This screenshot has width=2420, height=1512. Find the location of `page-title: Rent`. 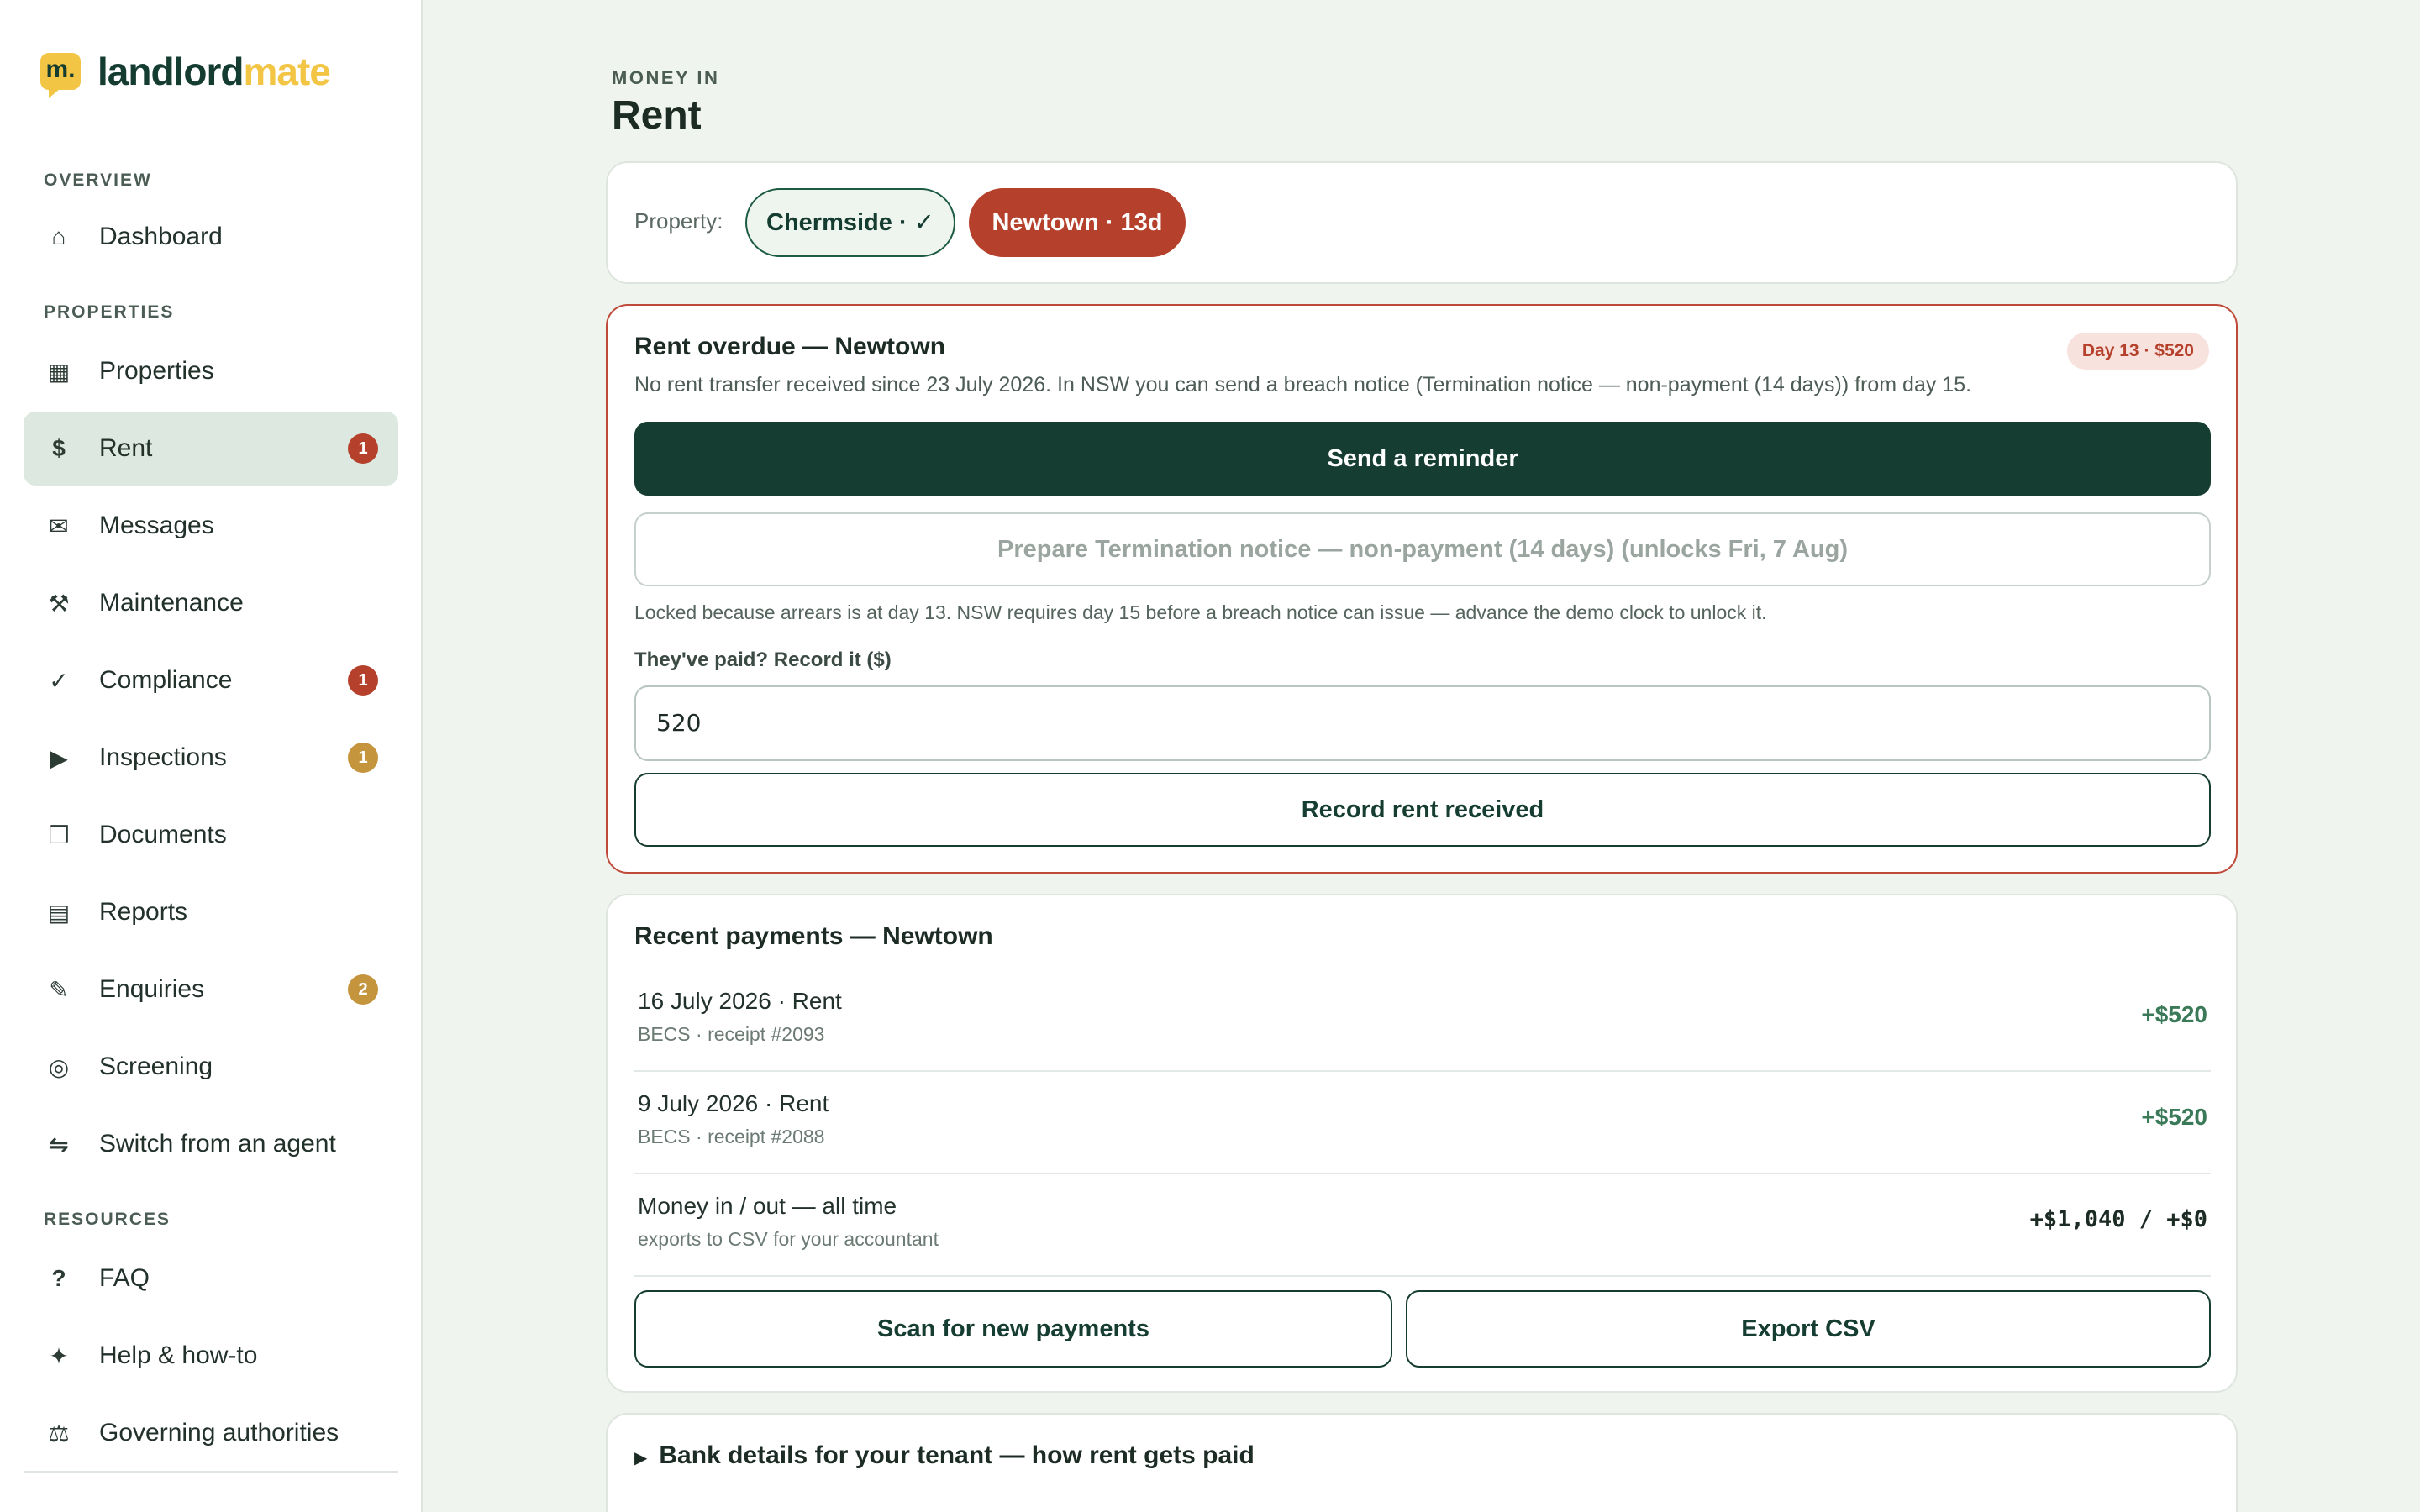

page-title: Rent is located at coordinates (657, 115).